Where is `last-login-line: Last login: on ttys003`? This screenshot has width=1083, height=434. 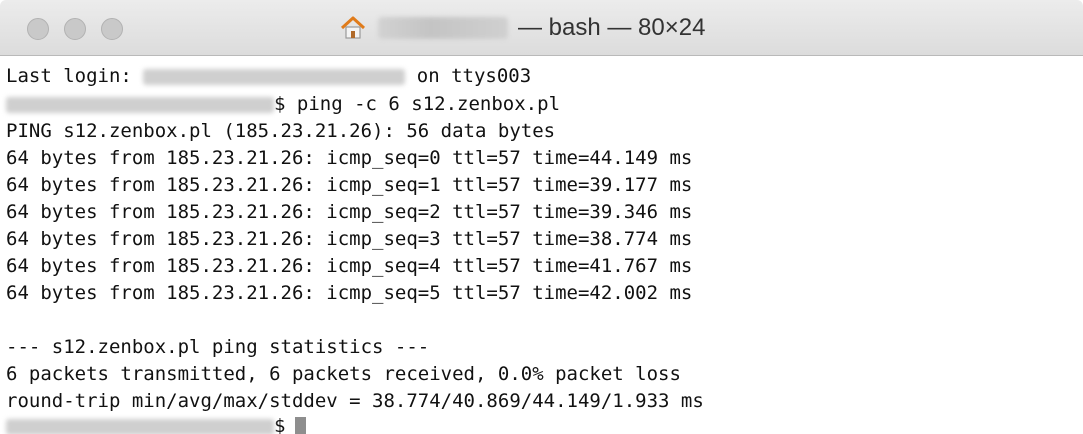 last-login-line: Last login: on ttys003 is located at coordinates (268, 76).